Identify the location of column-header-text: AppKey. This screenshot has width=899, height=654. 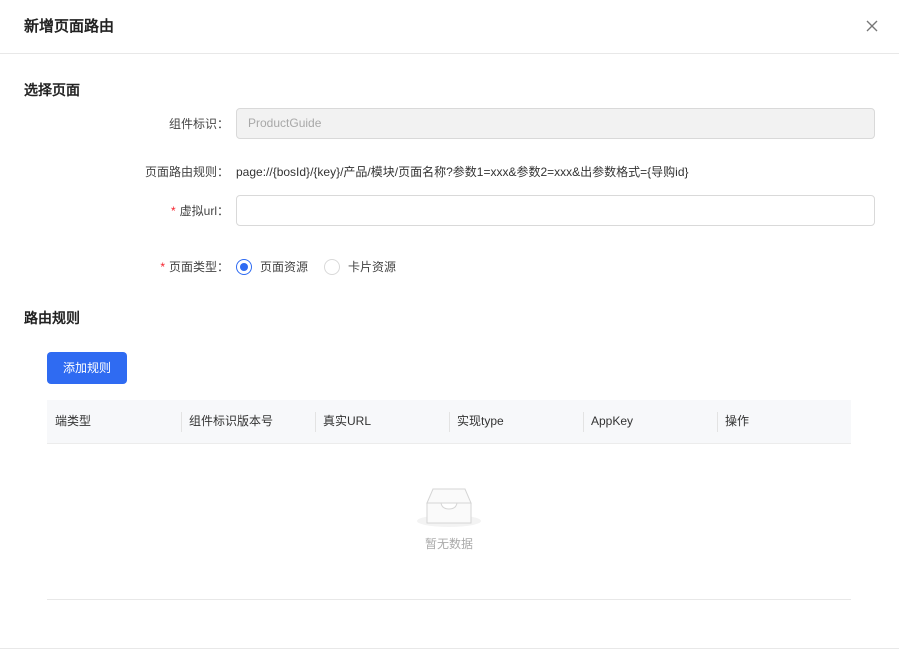
(612, 421).